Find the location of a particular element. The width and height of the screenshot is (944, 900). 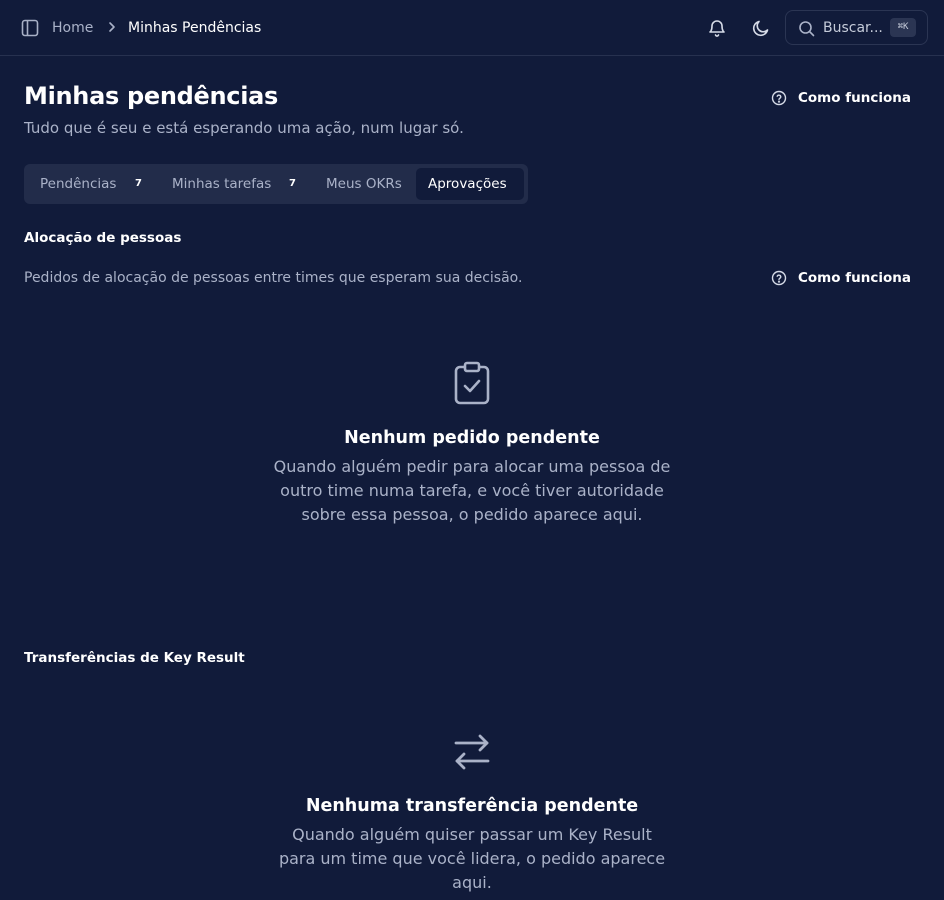

search-icon is located at coordinates (807, 29).